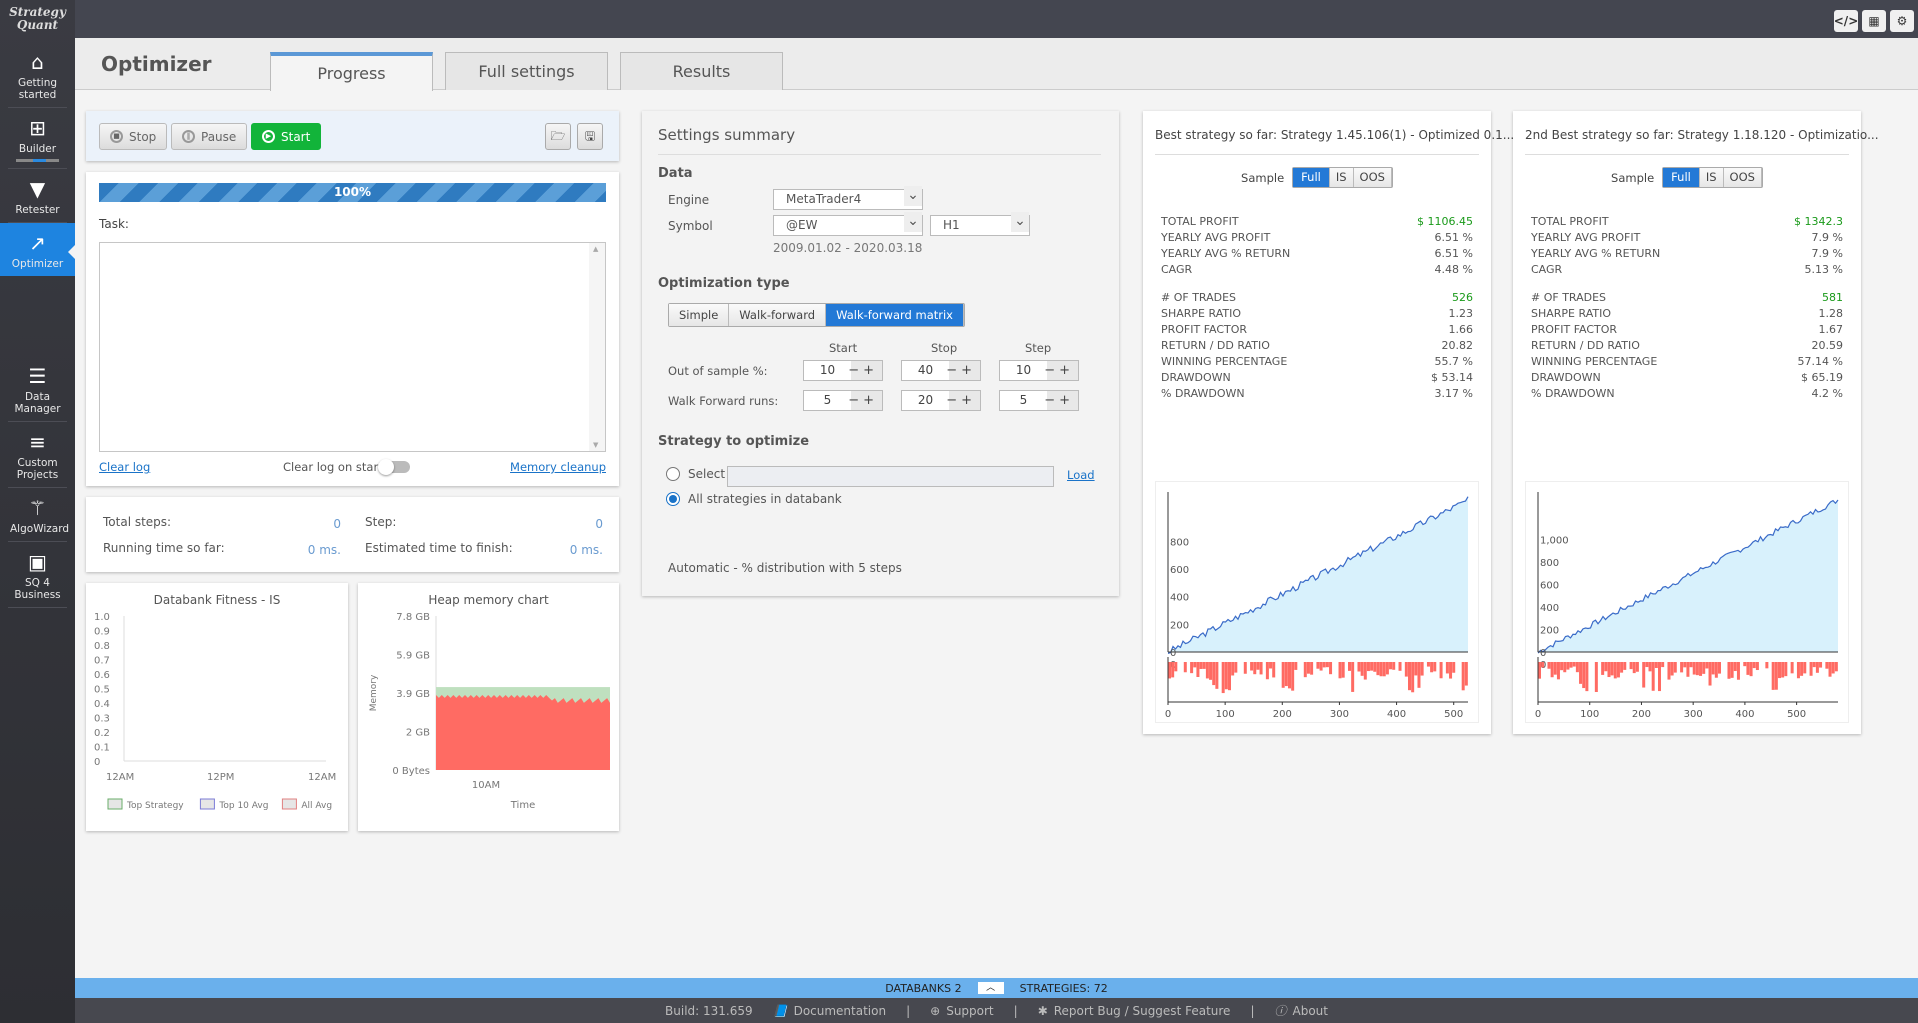  Describe the element at coordinates (1177, 269) in the screenshot. I see `metric-label: CAGR` at that location.